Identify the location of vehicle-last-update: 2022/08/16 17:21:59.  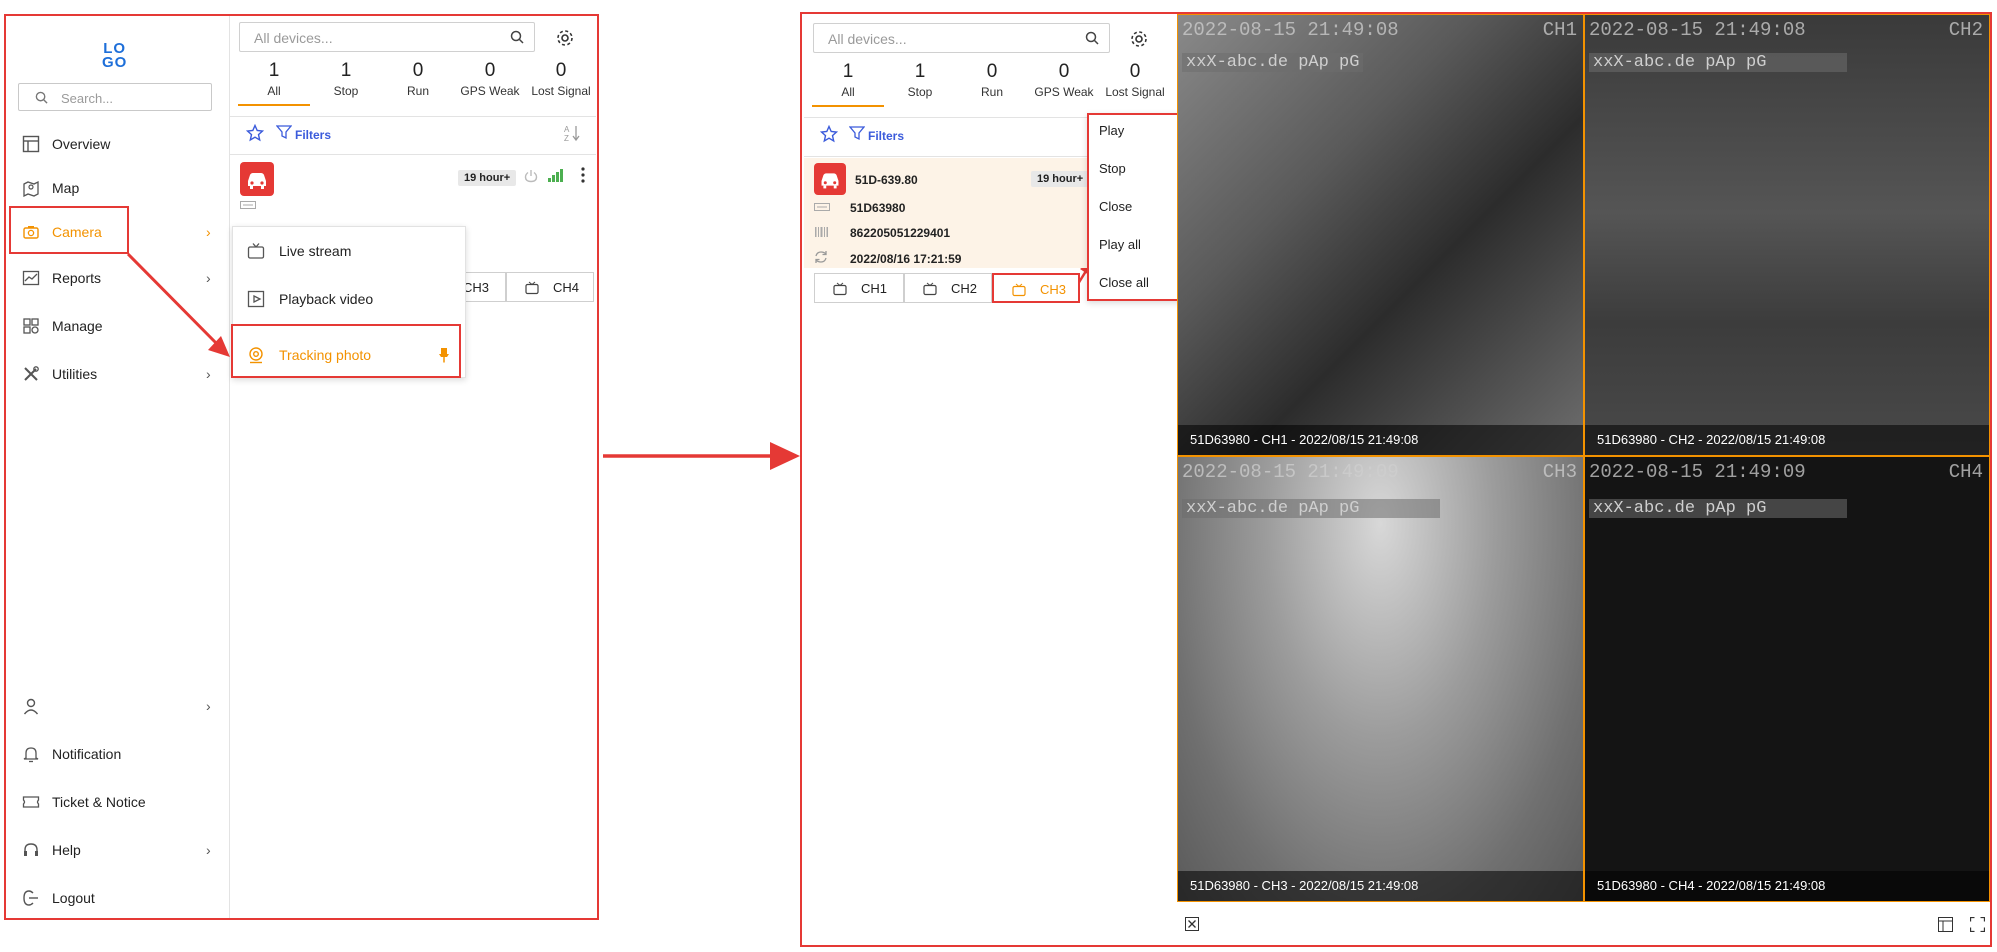
(906, 259).